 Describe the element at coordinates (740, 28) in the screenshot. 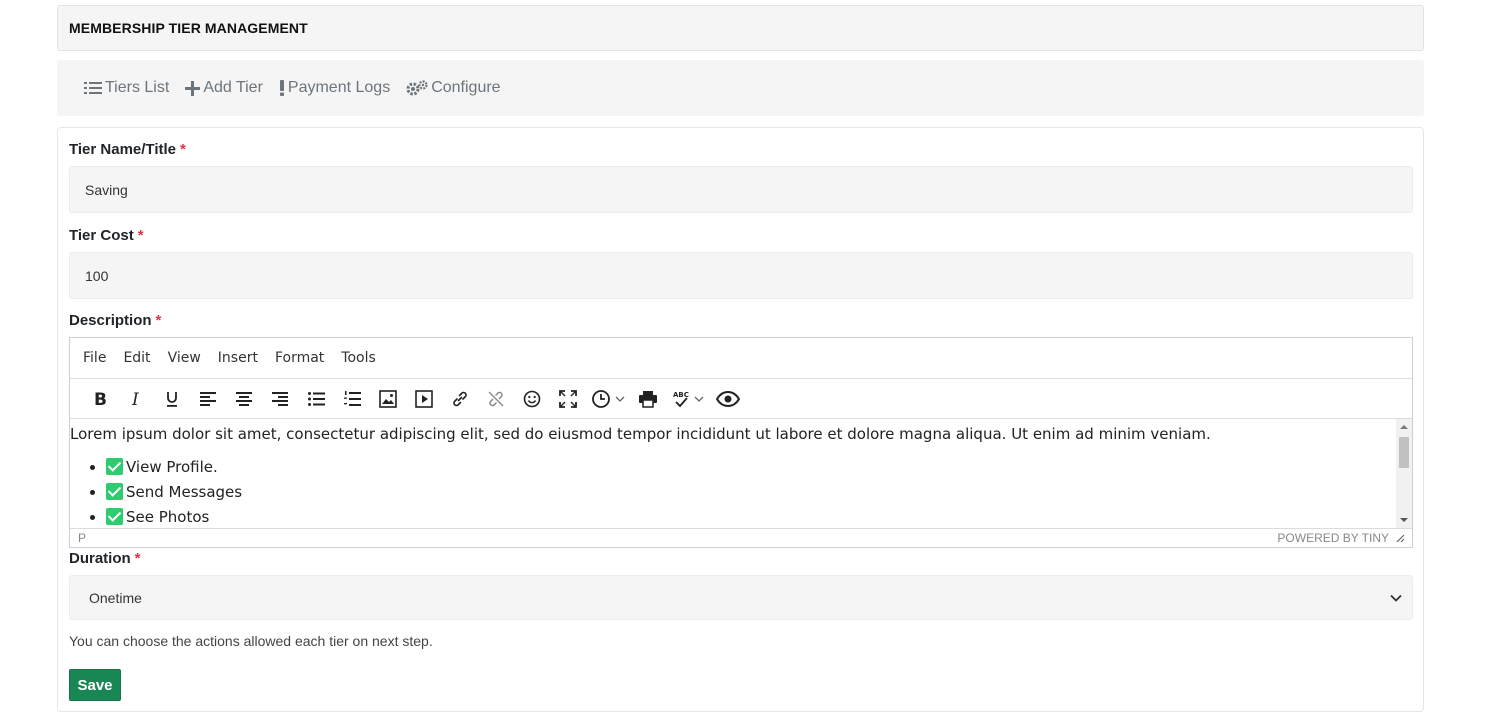

I see `page-header: MEMBERSHIP TIER MANAGEMENT` at that location.